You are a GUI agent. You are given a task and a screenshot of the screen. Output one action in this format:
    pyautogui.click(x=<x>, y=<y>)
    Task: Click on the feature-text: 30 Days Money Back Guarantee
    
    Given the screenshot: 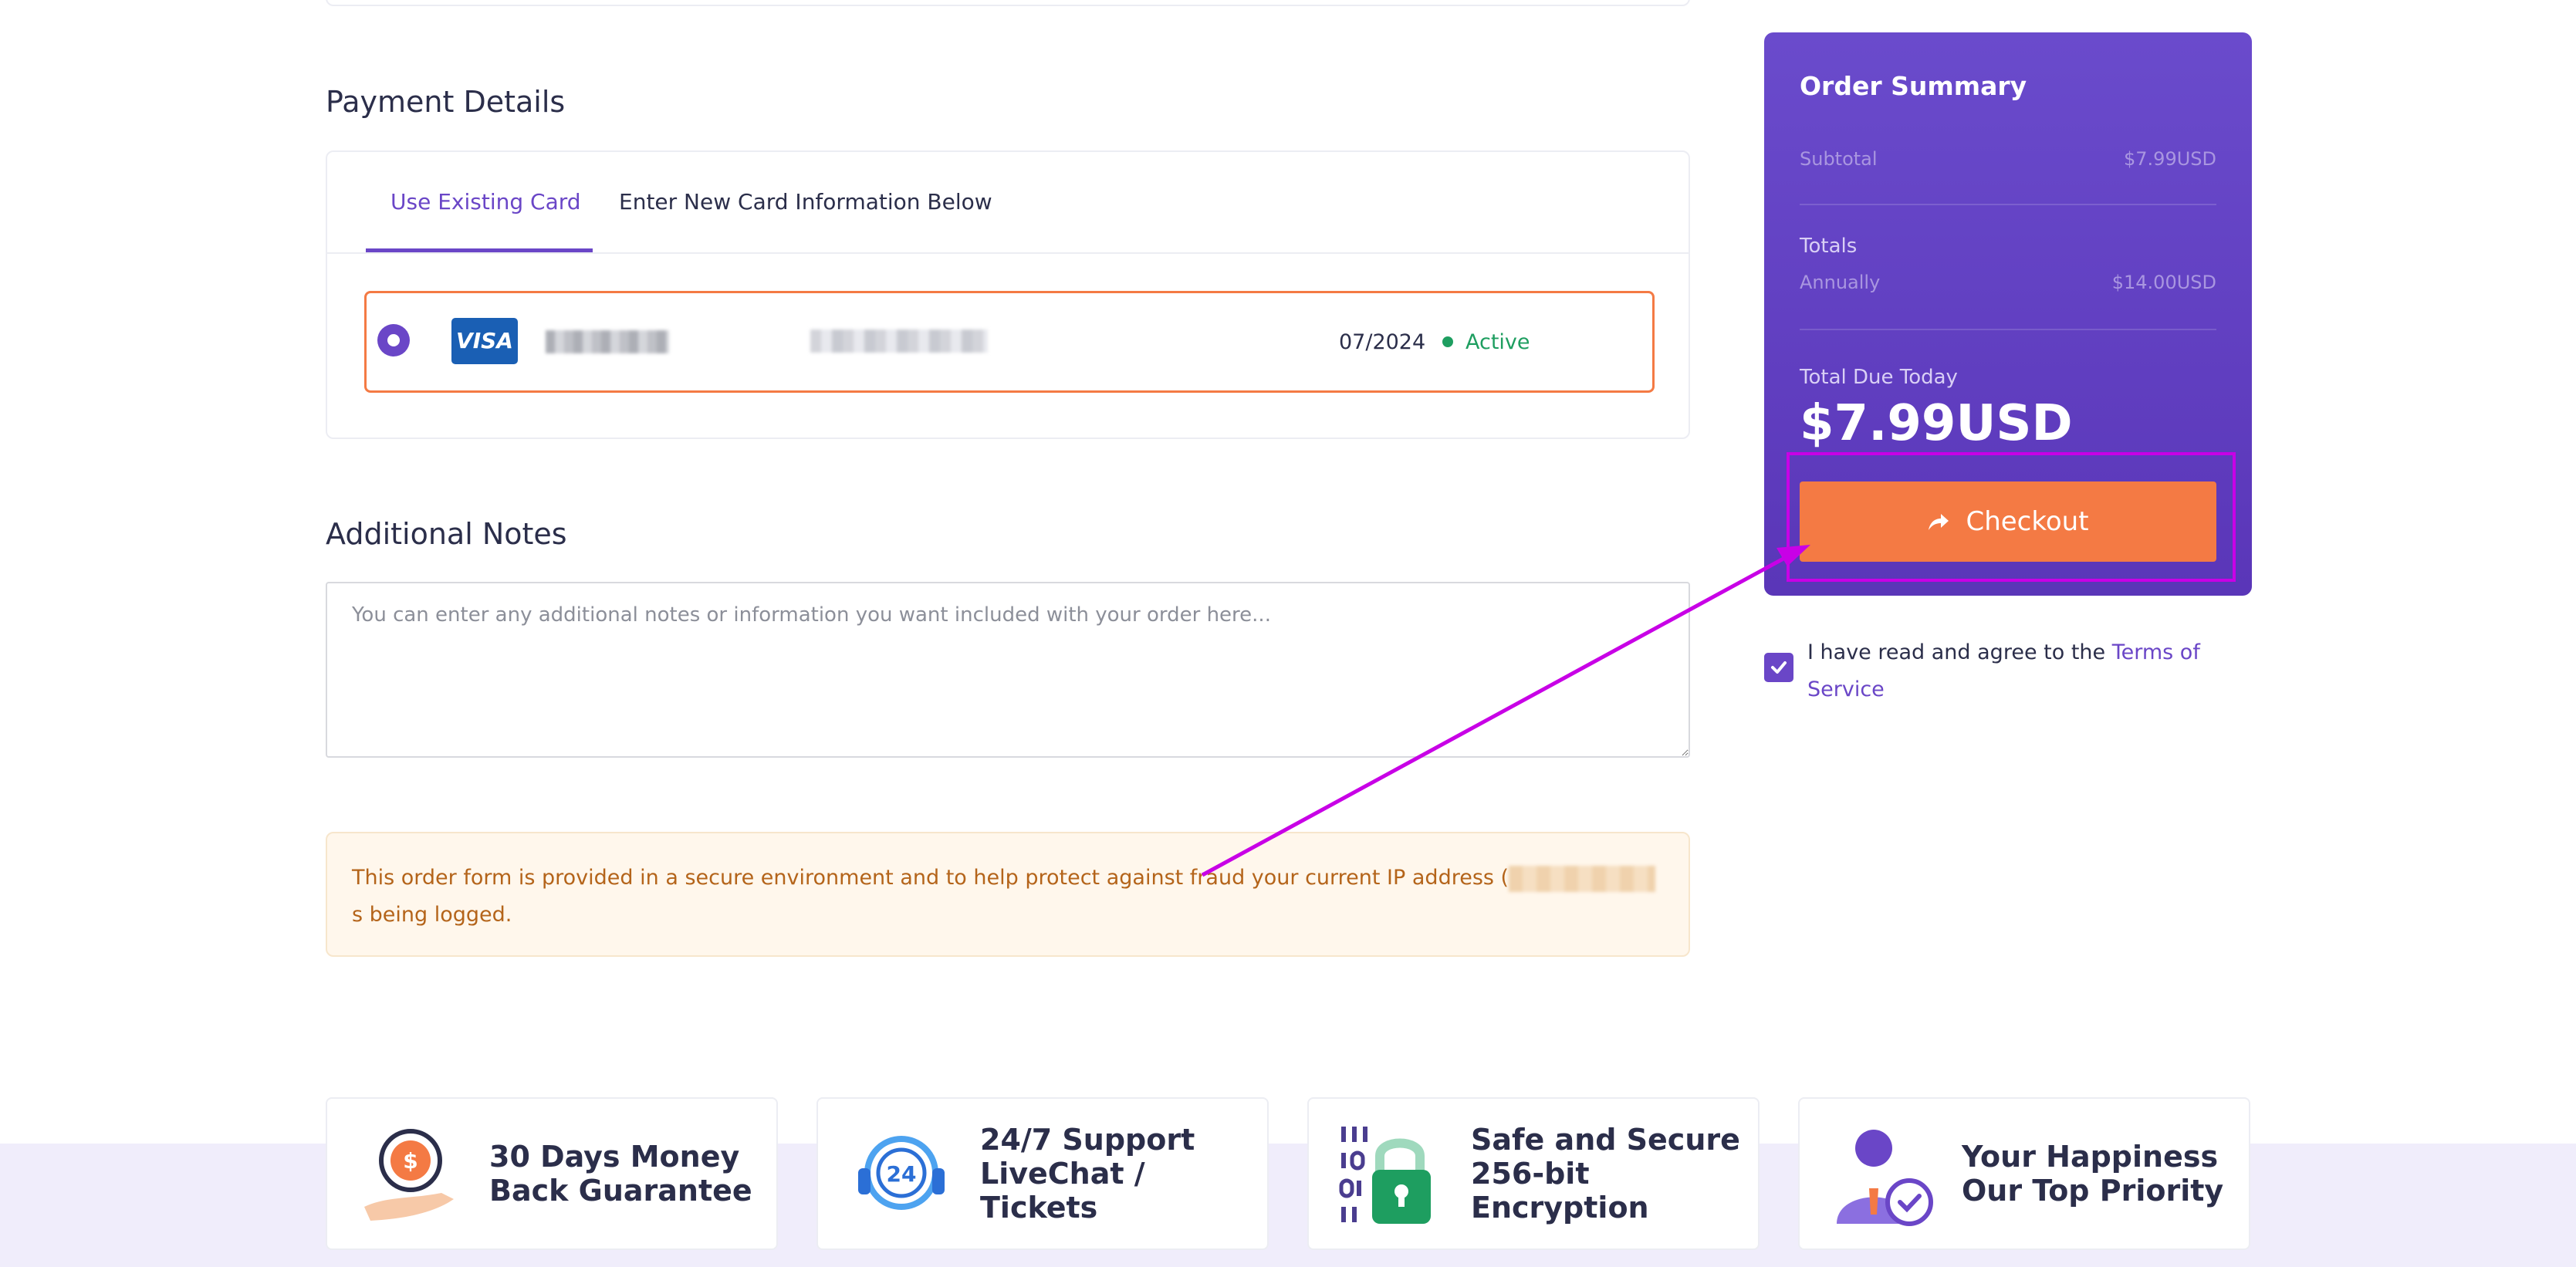 What is the action you would take?
    pyautogui.click(x=620, y=1173)
    